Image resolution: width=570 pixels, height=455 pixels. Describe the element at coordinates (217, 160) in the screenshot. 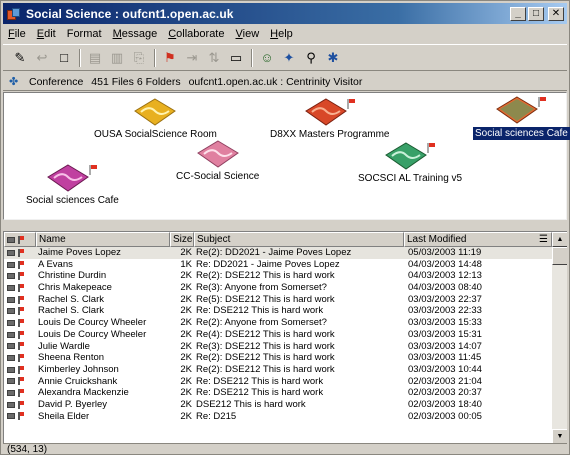

I see `conference-cc-social: CC-Social Science` at that location.